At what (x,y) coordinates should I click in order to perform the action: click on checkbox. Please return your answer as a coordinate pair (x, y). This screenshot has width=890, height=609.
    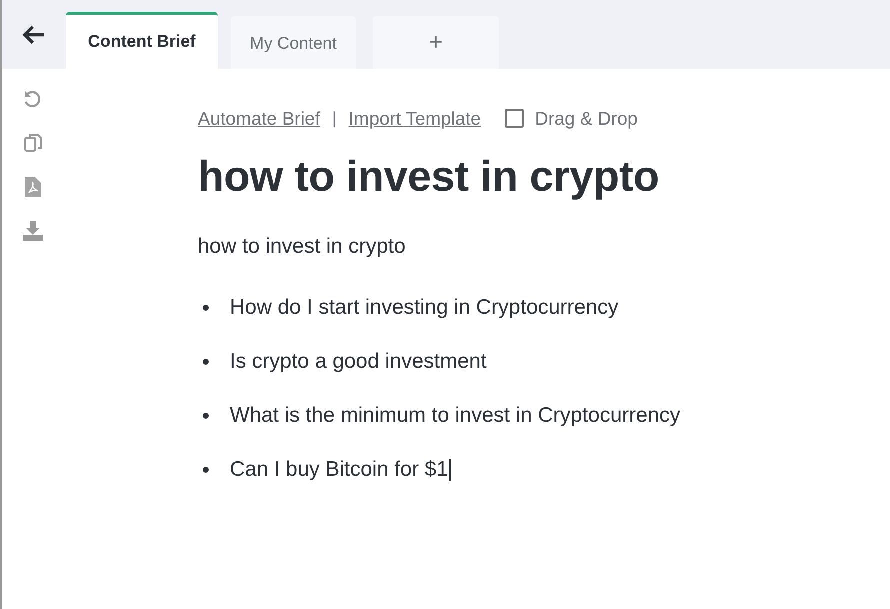
    Looking at the image, I should click on (514, 118).